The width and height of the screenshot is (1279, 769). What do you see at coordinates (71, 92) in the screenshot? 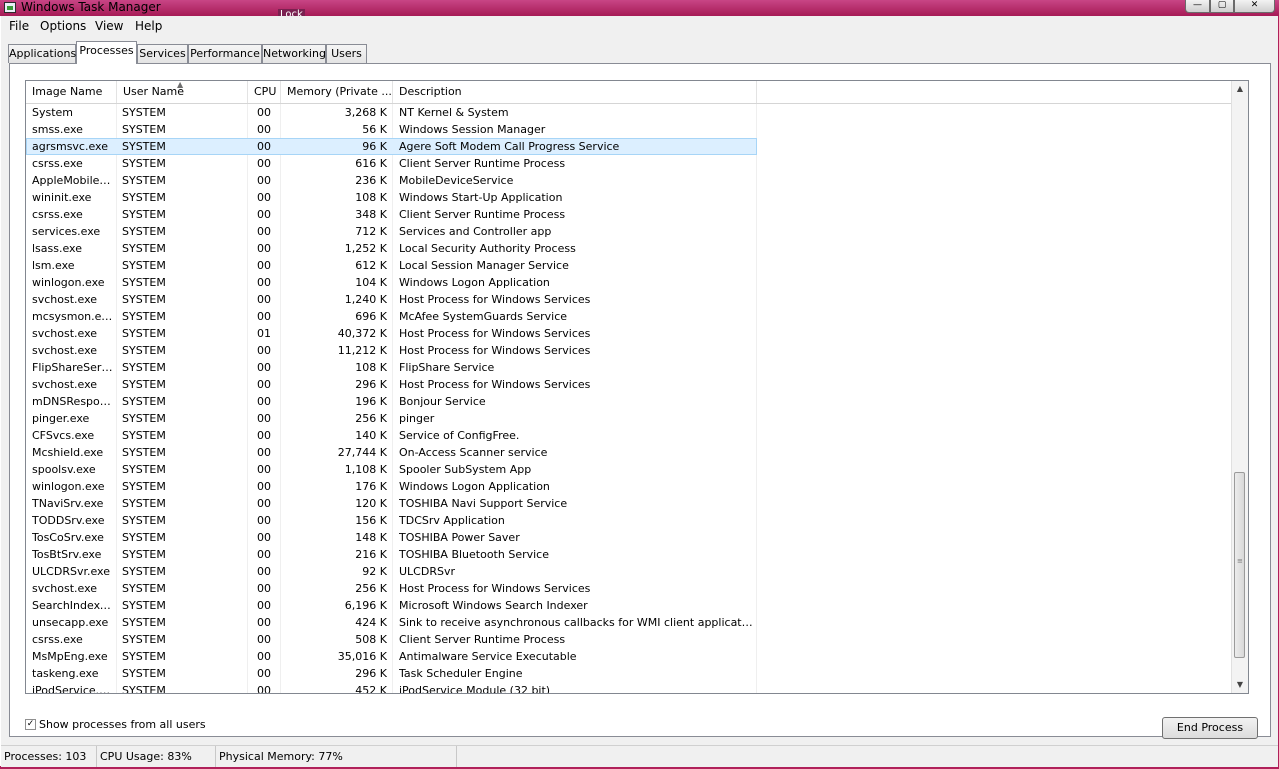
I see `column-image-name: Image Name` at bounding box center [71, 92].